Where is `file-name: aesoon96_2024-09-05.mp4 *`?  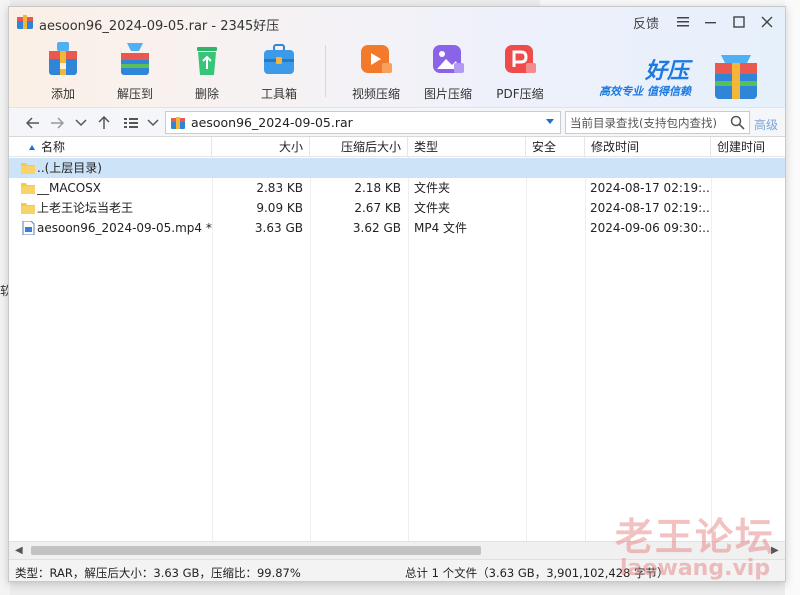
file-name: aesoon96_2024-09-05.mp4 * is located at coordinates (124, 228).